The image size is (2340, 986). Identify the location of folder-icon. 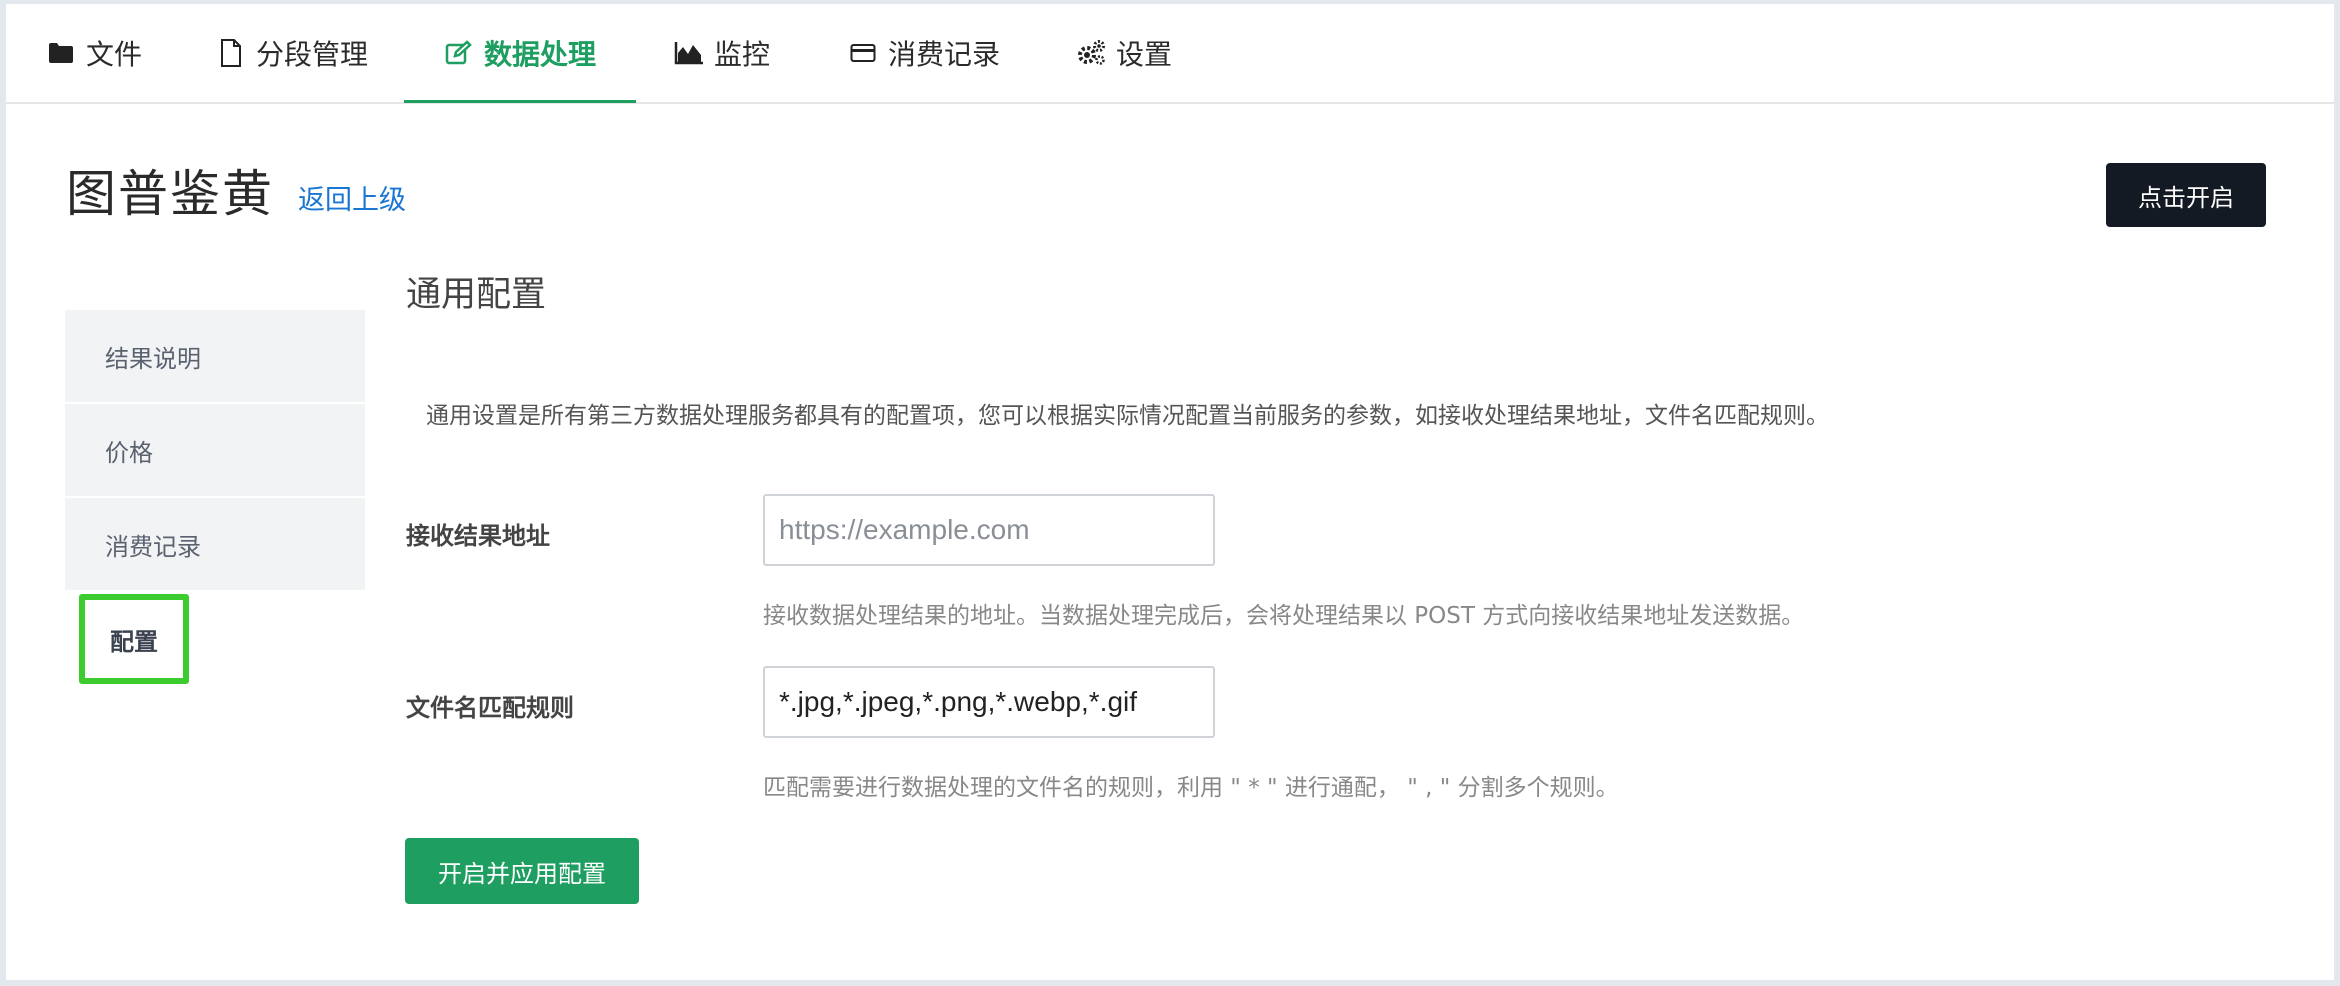
(61, 53).